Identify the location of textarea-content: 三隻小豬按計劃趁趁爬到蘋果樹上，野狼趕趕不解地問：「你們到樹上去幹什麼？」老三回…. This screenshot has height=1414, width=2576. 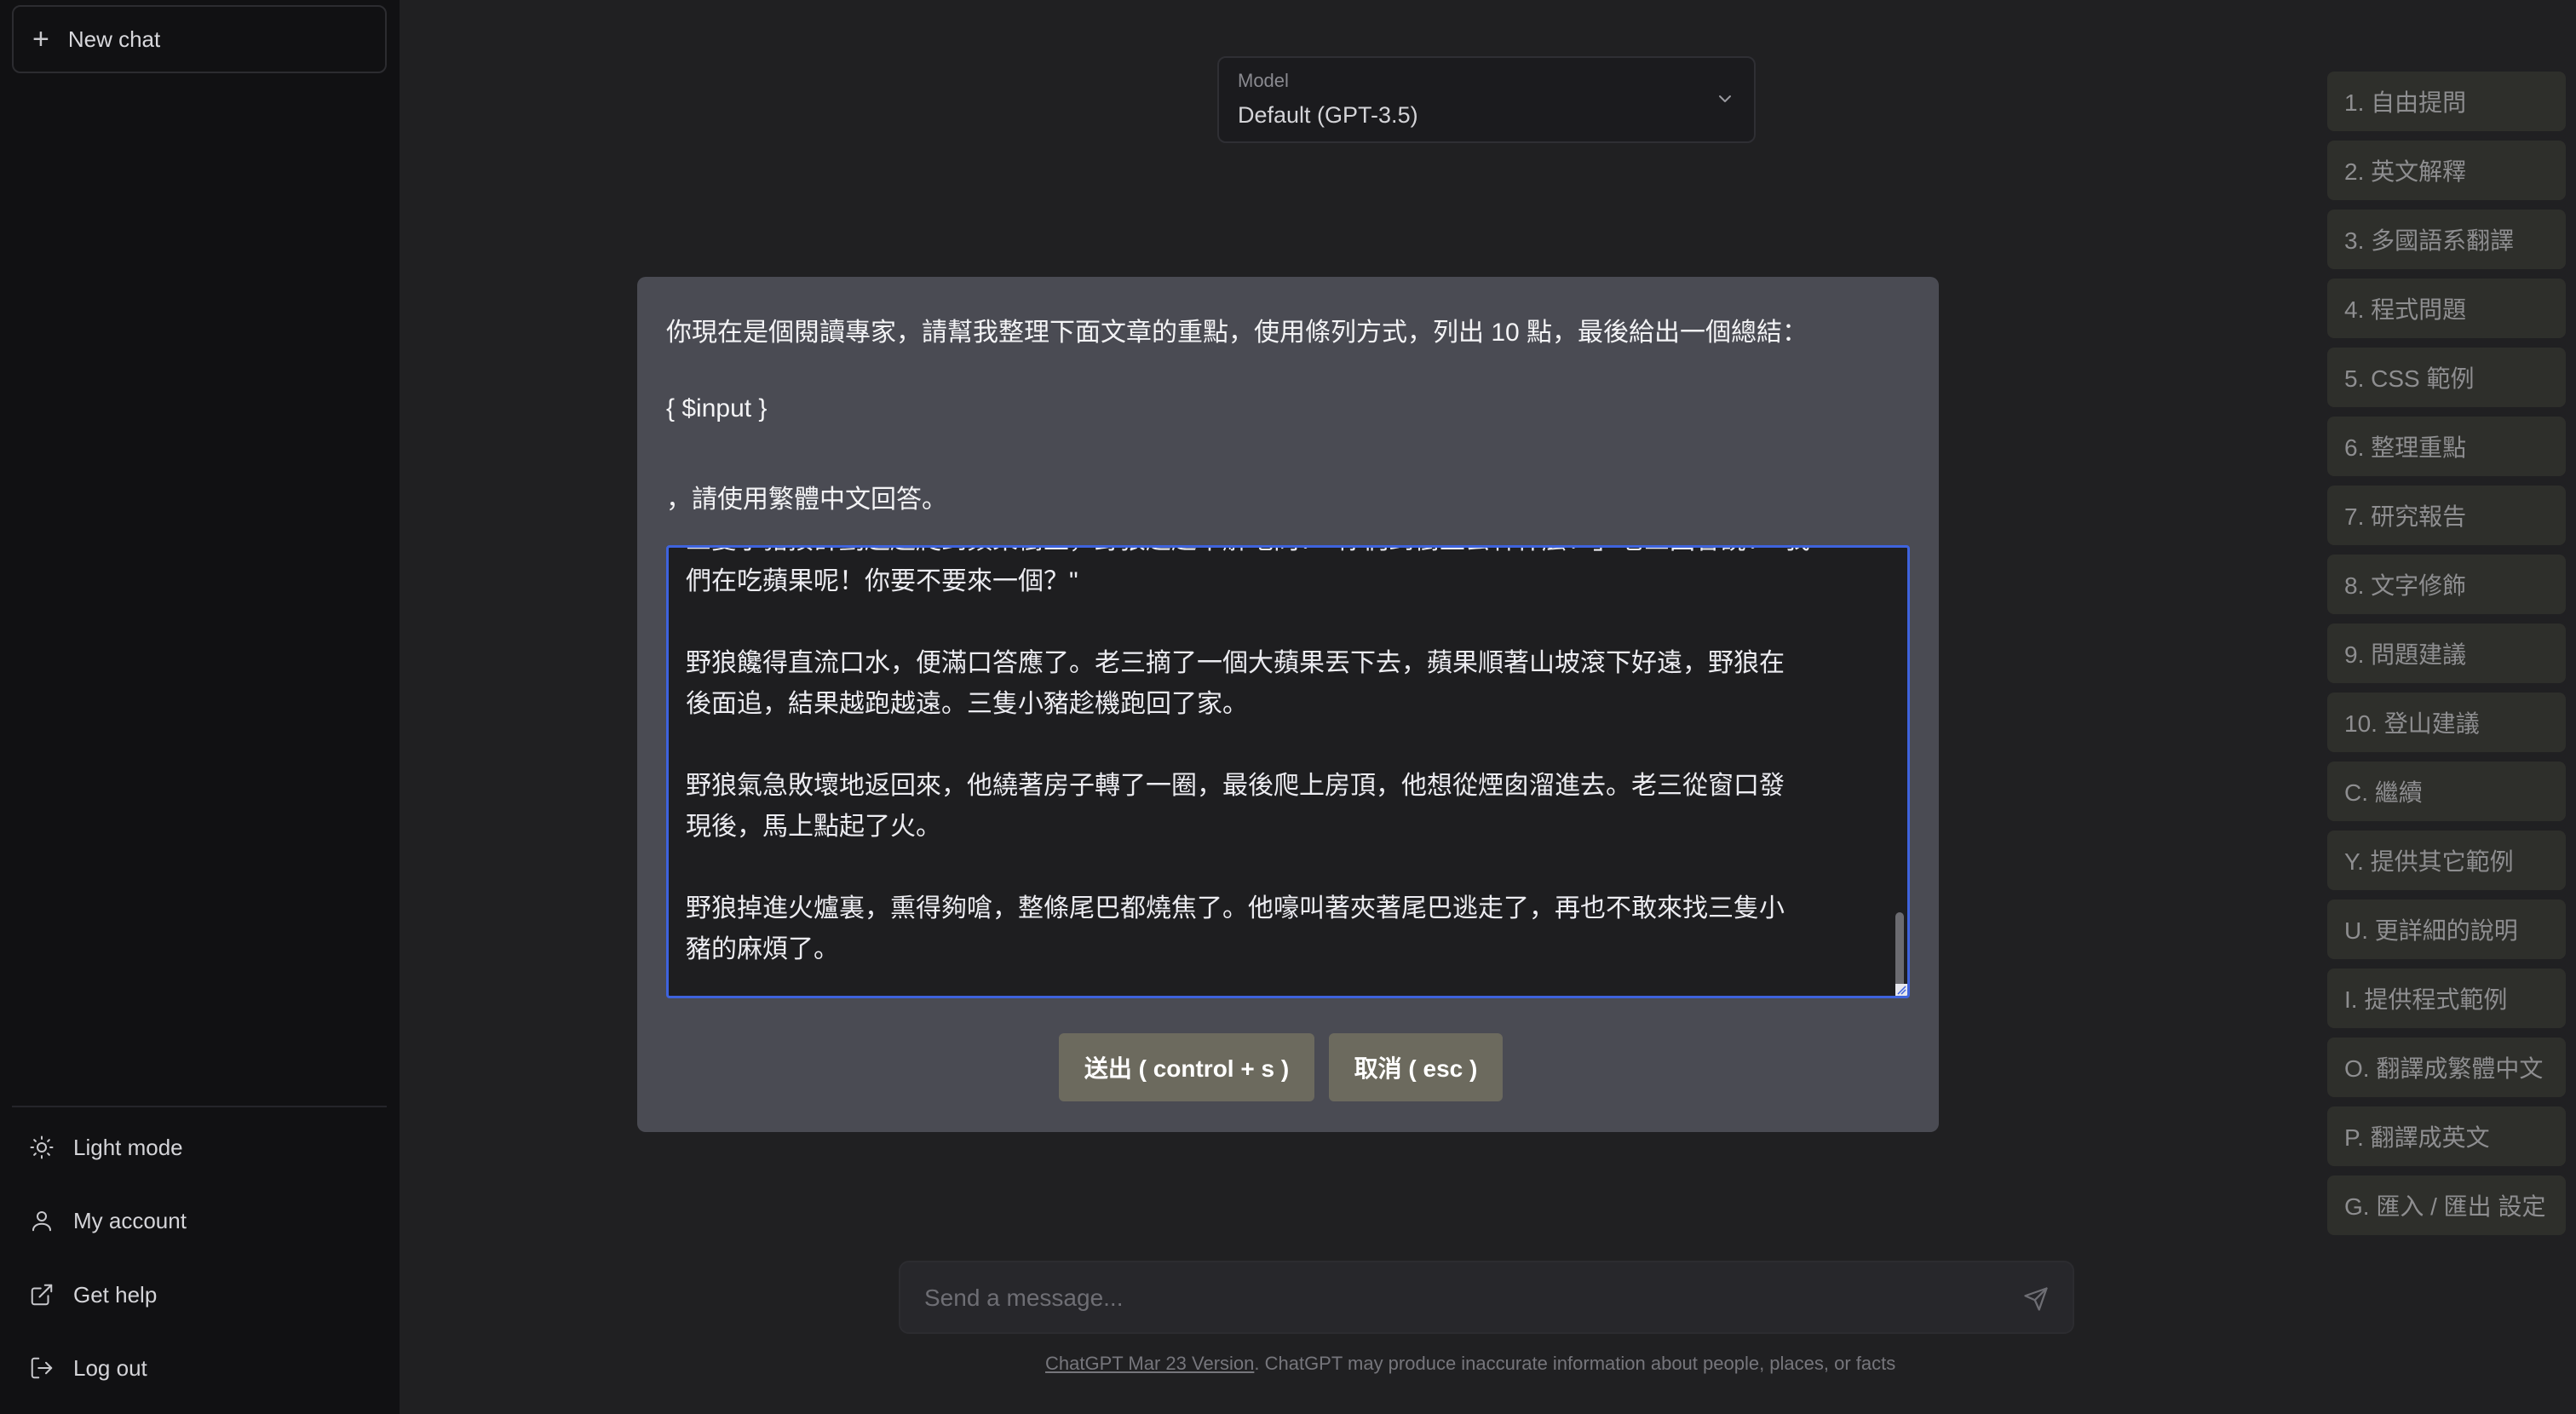
(1287, 772).